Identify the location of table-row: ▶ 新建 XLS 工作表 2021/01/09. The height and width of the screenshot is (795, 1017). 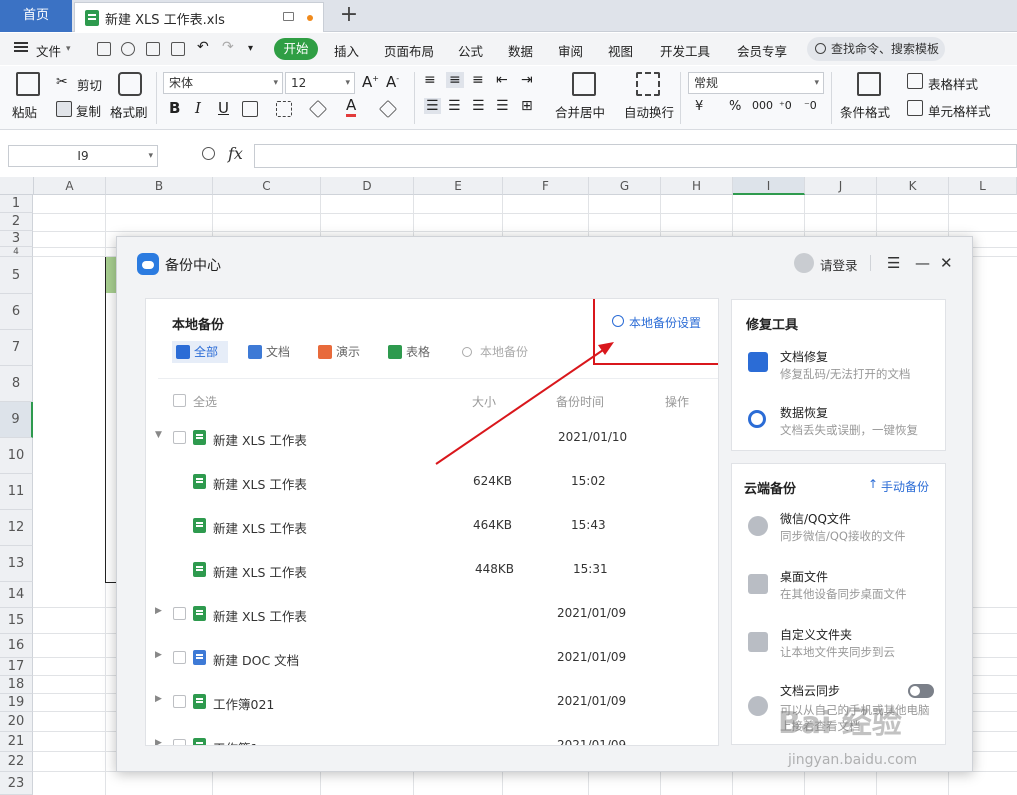
(423, 614).